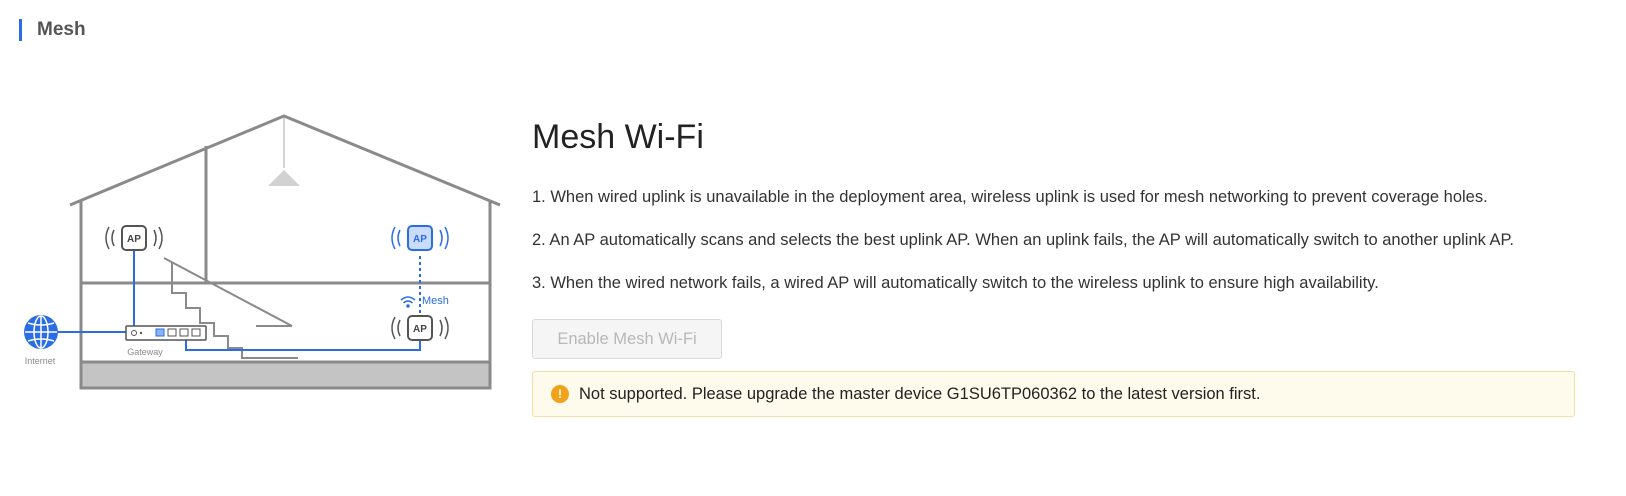 The height and width of the screenshot is (496, 1626). I want to click on house-ground, so click(285, 375).